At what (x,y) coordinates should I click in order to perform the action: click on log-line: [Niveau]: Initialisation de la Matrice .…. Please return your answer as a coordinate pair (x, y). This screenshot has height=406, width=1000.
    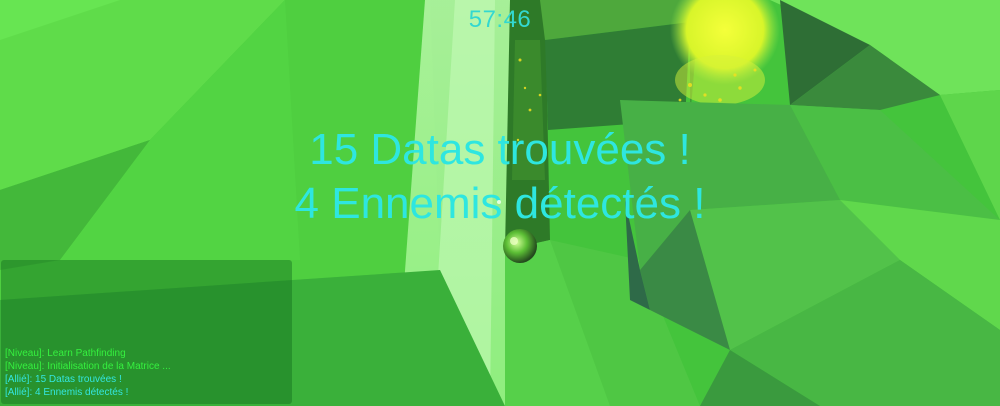
    Looking at the image, I should click on (88, 366).